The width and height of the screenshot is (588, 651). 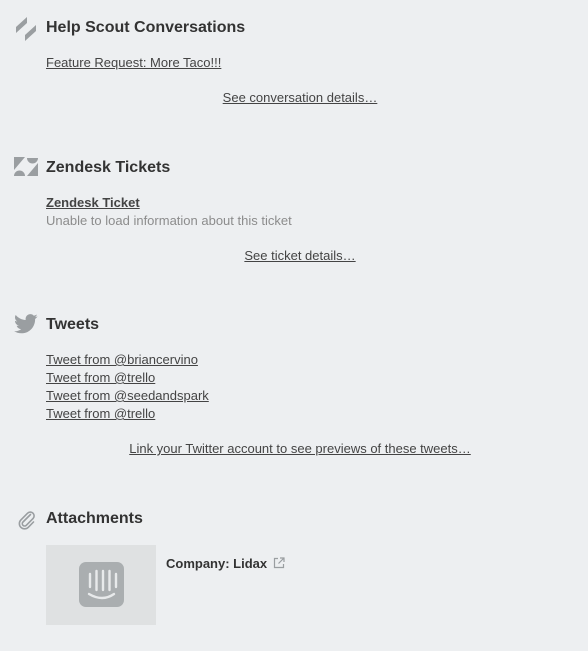 What do you see at coordinates (94, 518) in the screenshot?
I see `attachments-title: Attachments` at bounding box center [94, 518].